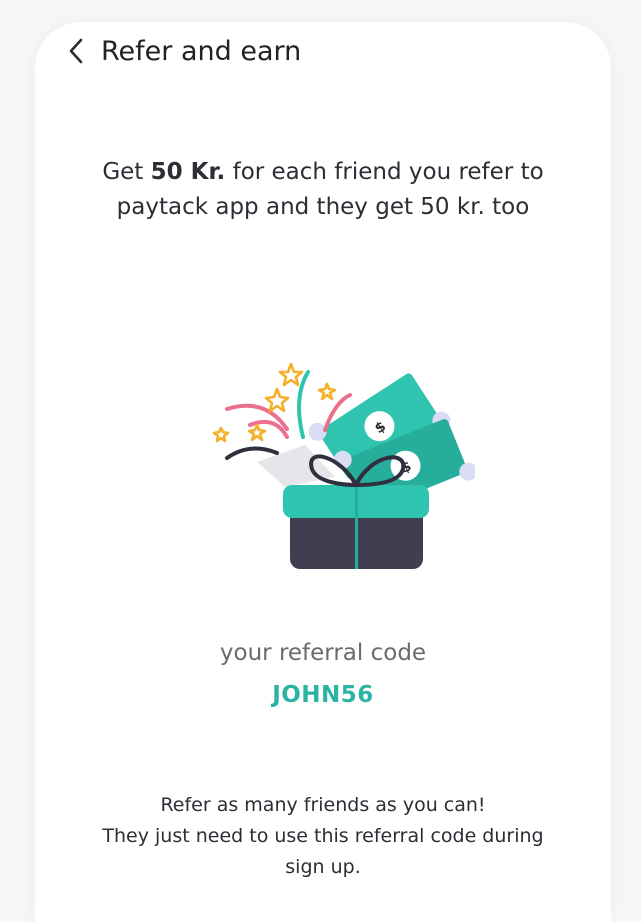  Describe the element at coordinates (201, 51) in the screenshot. I see `page-title: Refer and earn` at that location.